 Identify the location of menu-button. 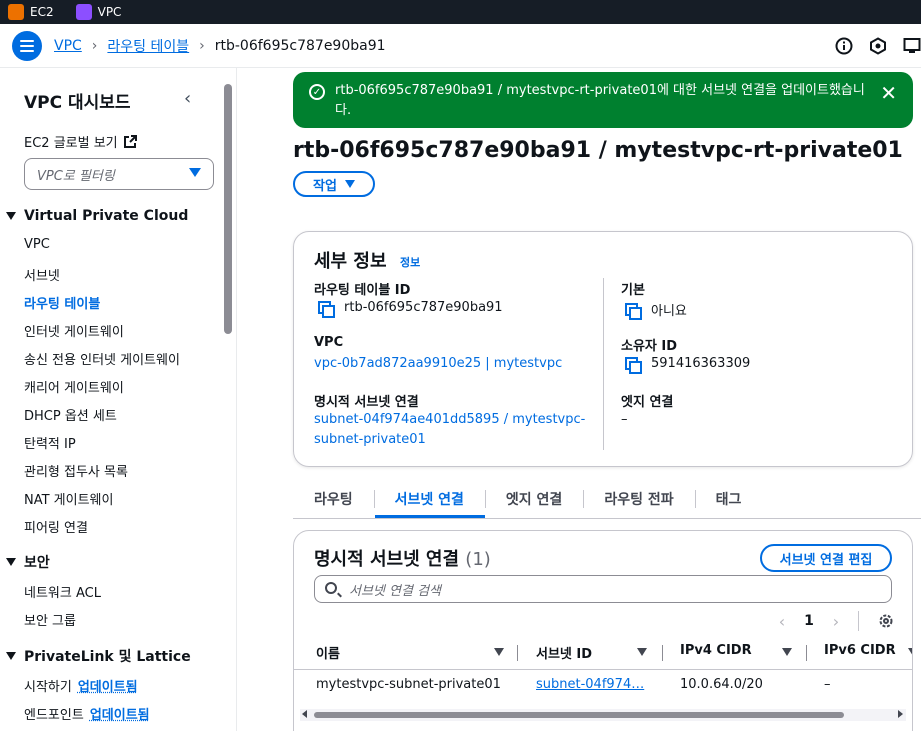
(27, 45).